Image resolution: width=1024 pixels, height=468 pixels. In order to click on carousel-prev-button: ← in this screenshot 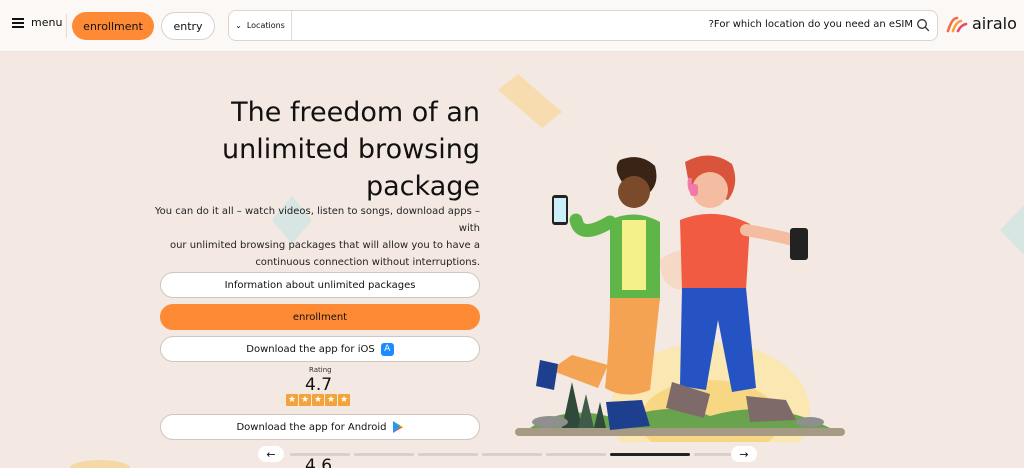, I will do `click(271, 454)`.